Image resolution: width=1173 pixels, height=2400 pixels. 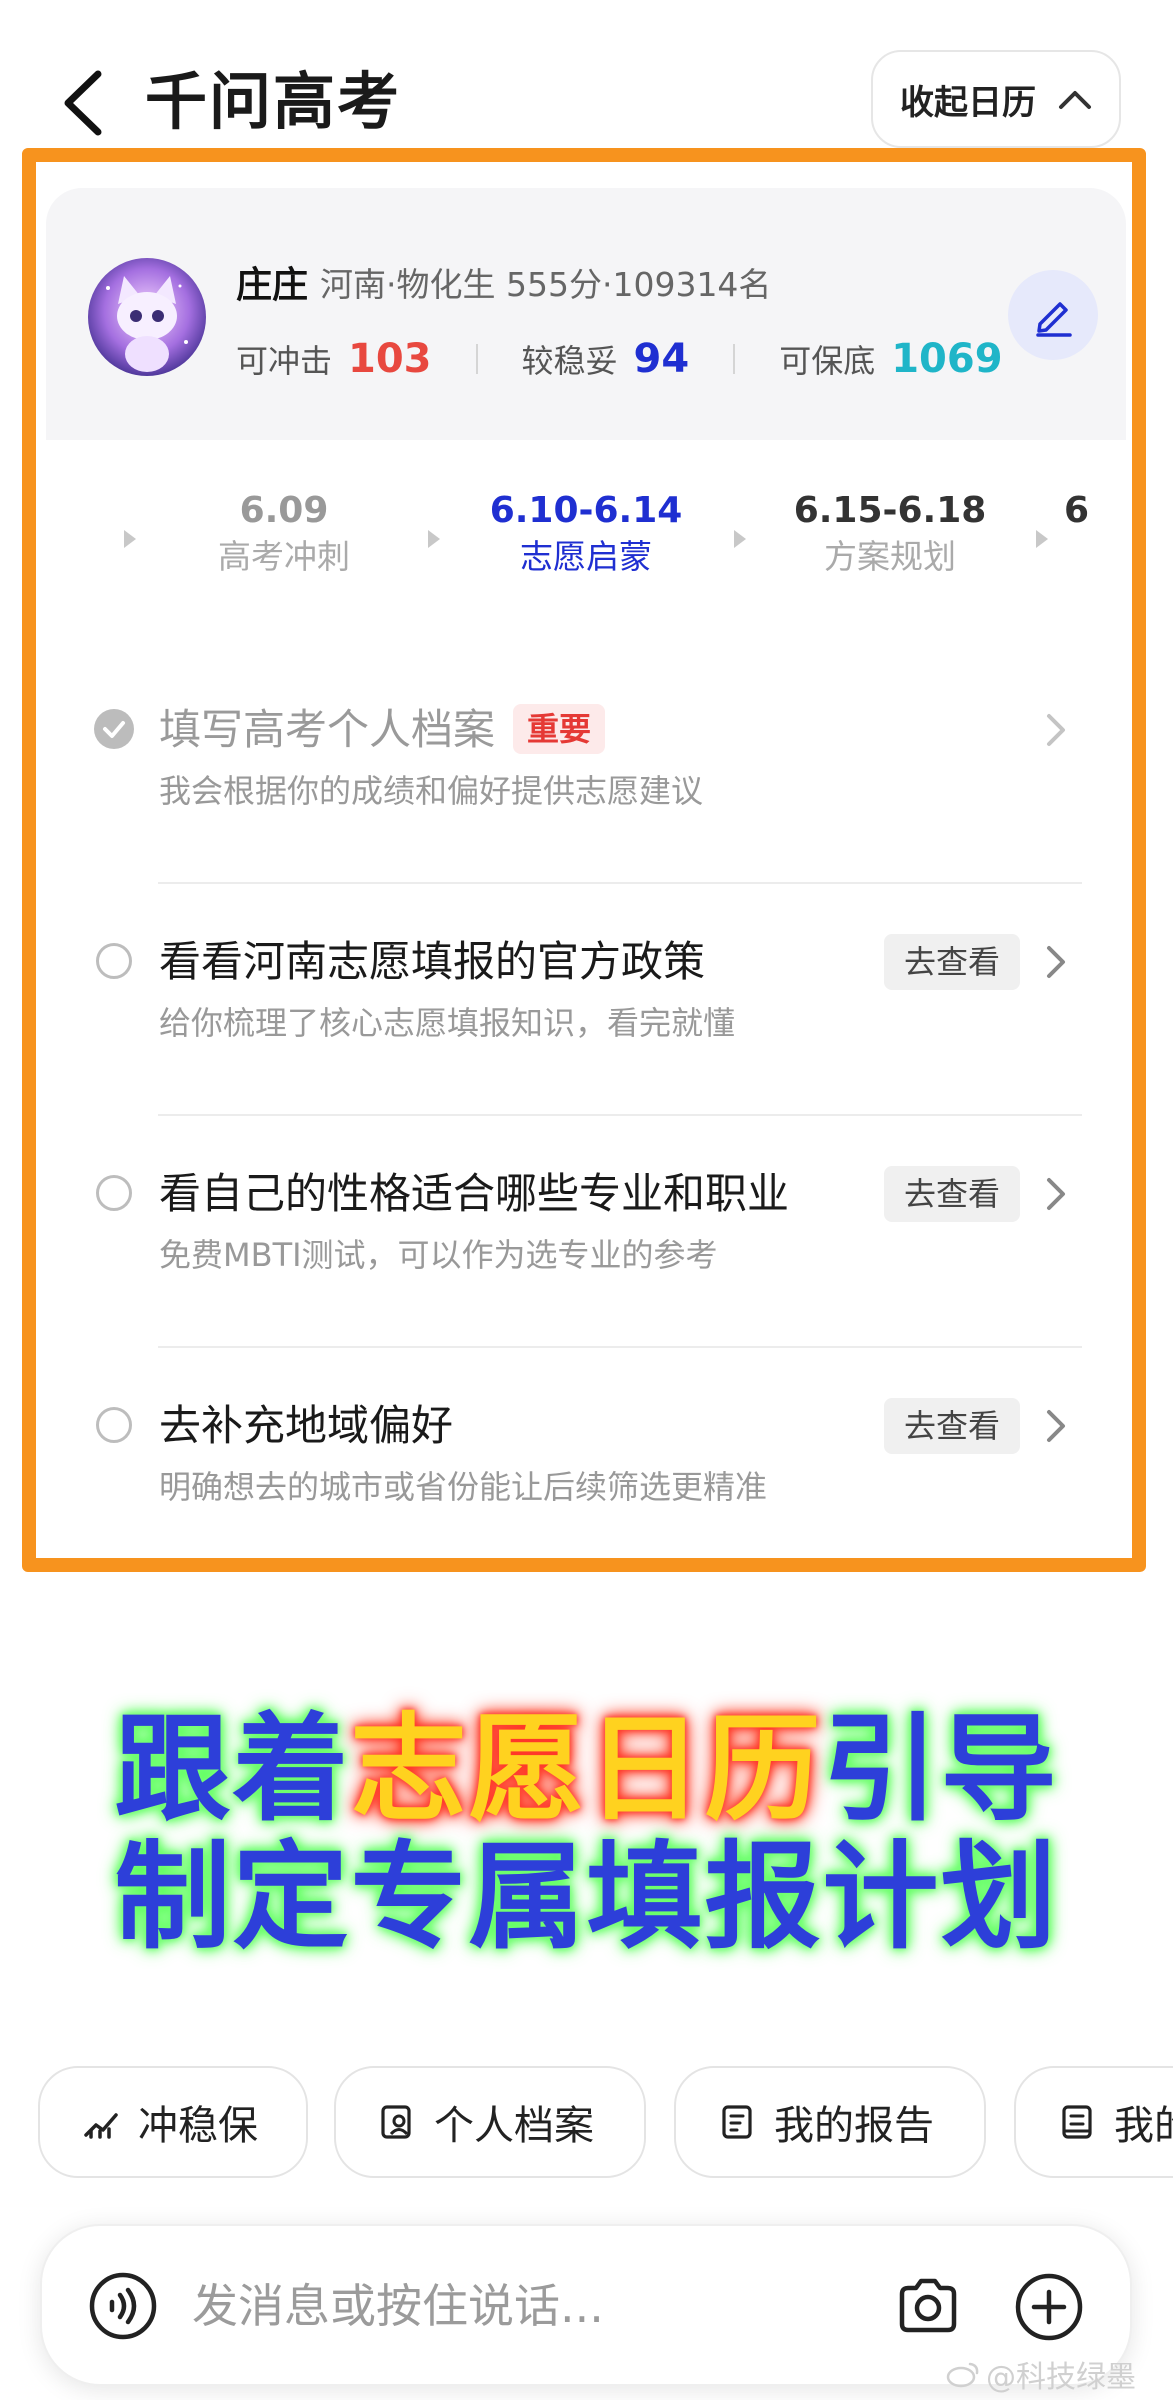 I want to click on chip-label: 我的, so click(x=1143, y=2126).